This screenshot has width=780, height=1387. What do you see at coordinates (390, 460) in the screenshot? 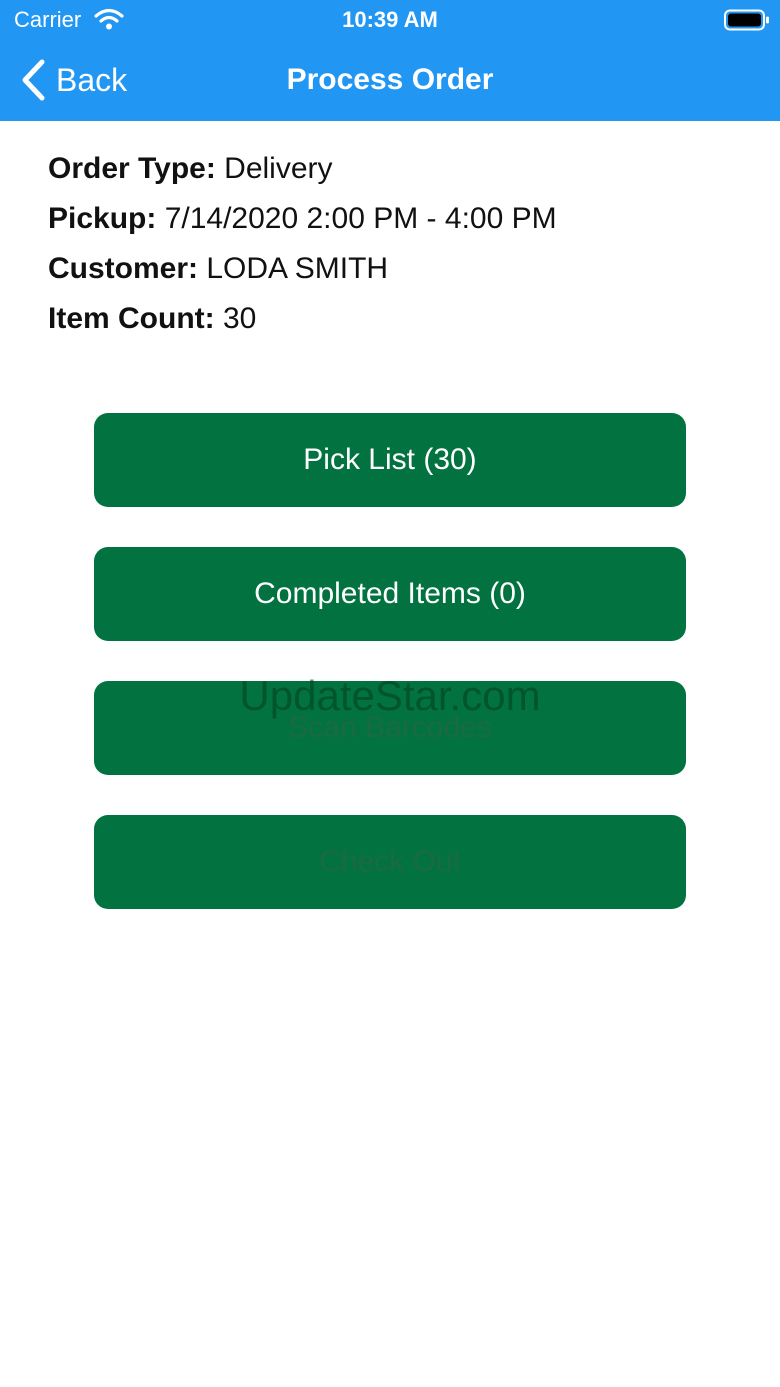
I see `pick-list-button: Pick List (30)` at bounding box center [390, 460].